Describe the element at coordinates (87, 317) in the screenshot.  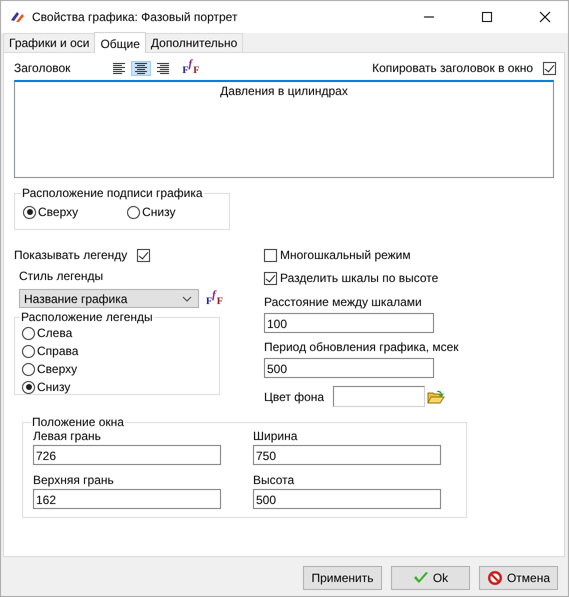
I see `group-title: Расположение легенды` at that location.